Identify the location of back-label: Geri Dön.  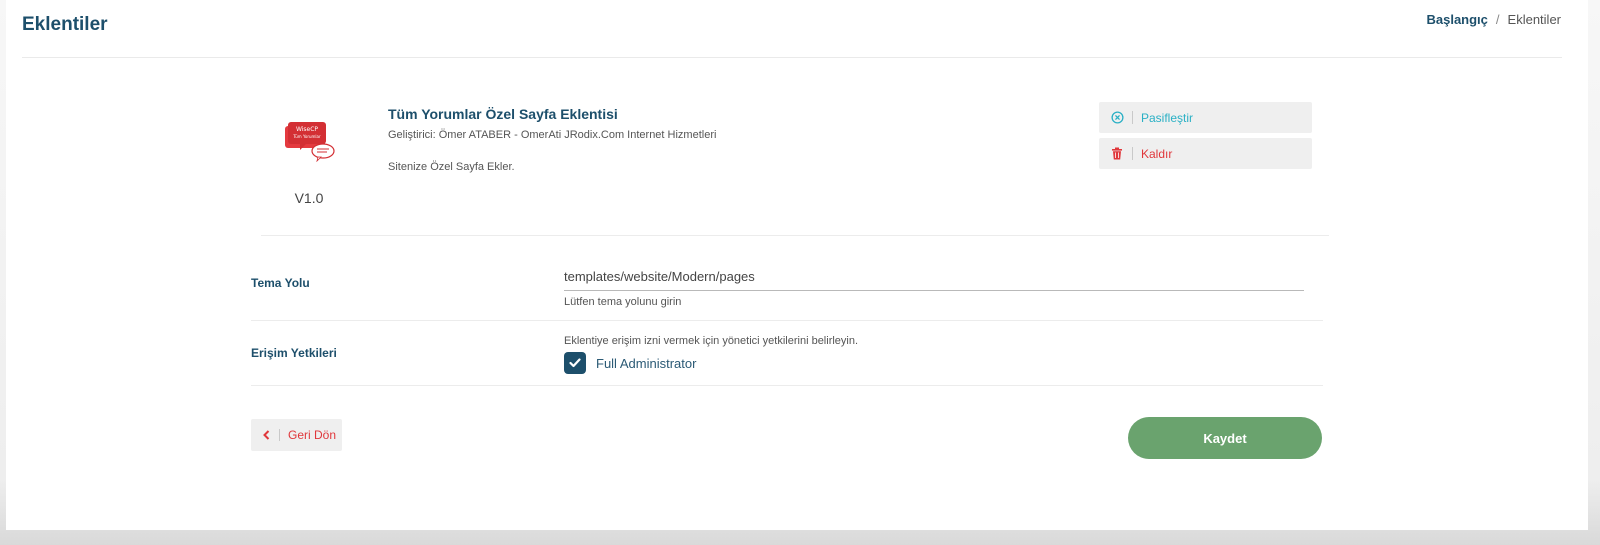
(312, 435).